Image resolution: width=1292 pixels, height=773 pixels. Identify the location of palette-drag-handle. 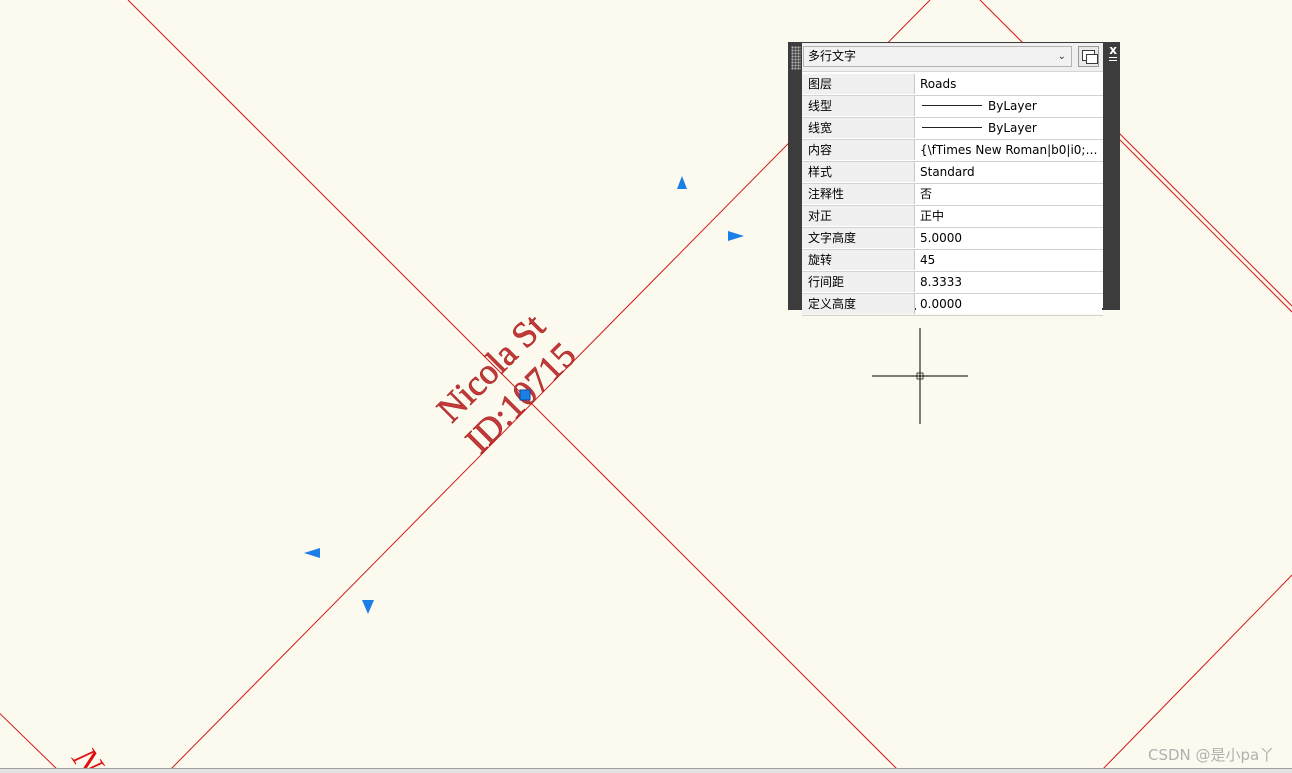
(796, 58).